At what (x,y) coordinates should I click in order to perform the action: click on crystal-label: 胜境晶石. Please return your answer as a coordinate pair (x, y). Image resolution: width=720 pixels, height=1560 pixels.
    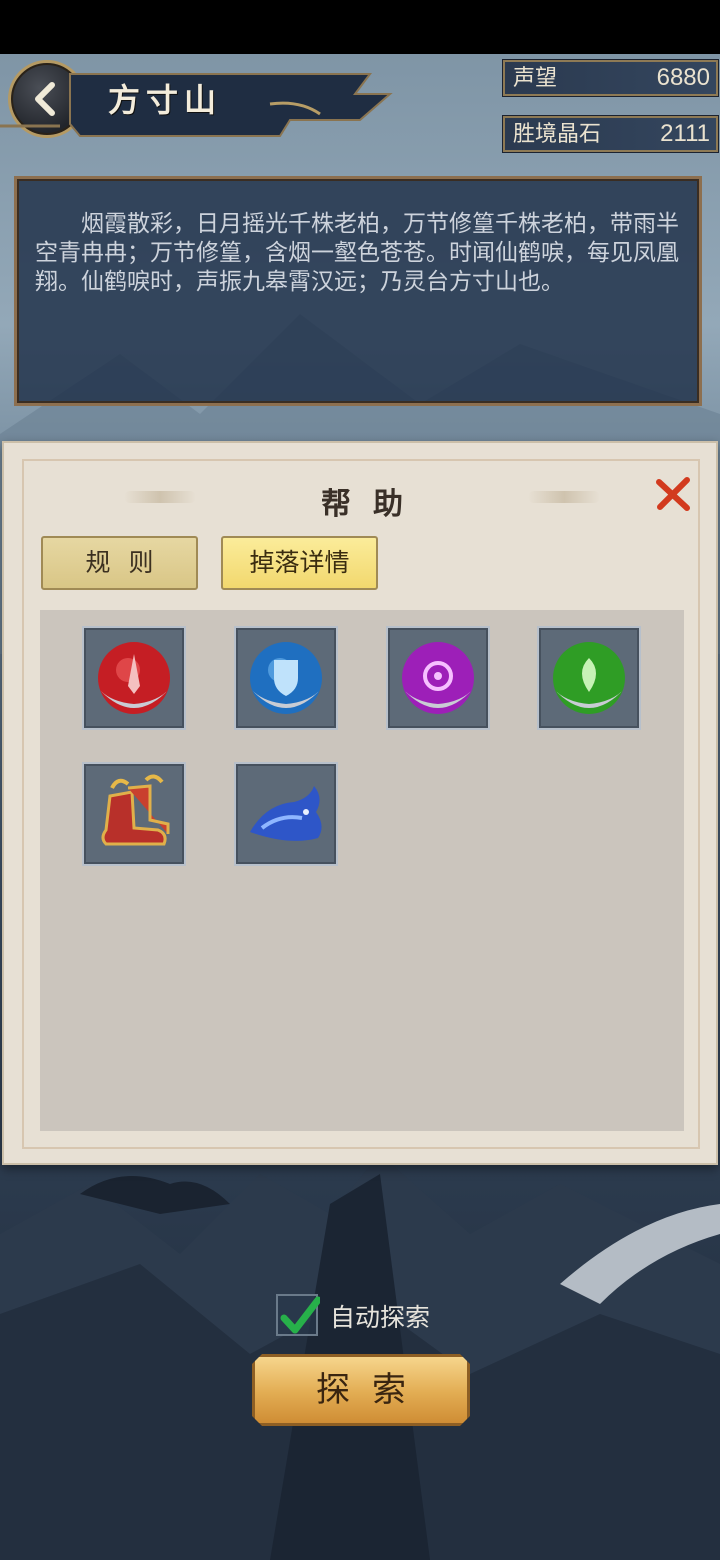
    Looking at the image, I should click on (557, 133).